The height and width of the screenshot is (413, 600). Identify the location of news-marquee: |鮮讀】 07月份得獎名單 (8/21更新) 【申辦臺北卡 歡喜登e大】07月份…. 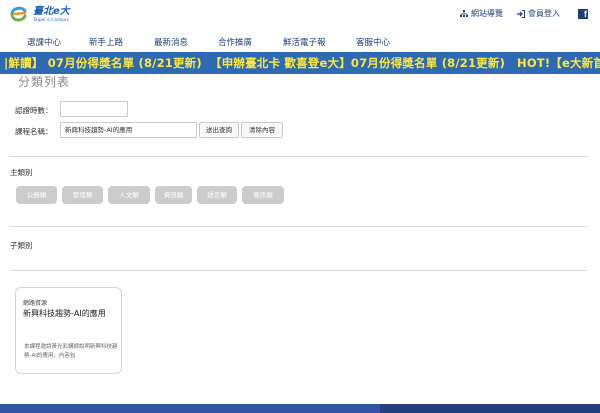
(300, 63).